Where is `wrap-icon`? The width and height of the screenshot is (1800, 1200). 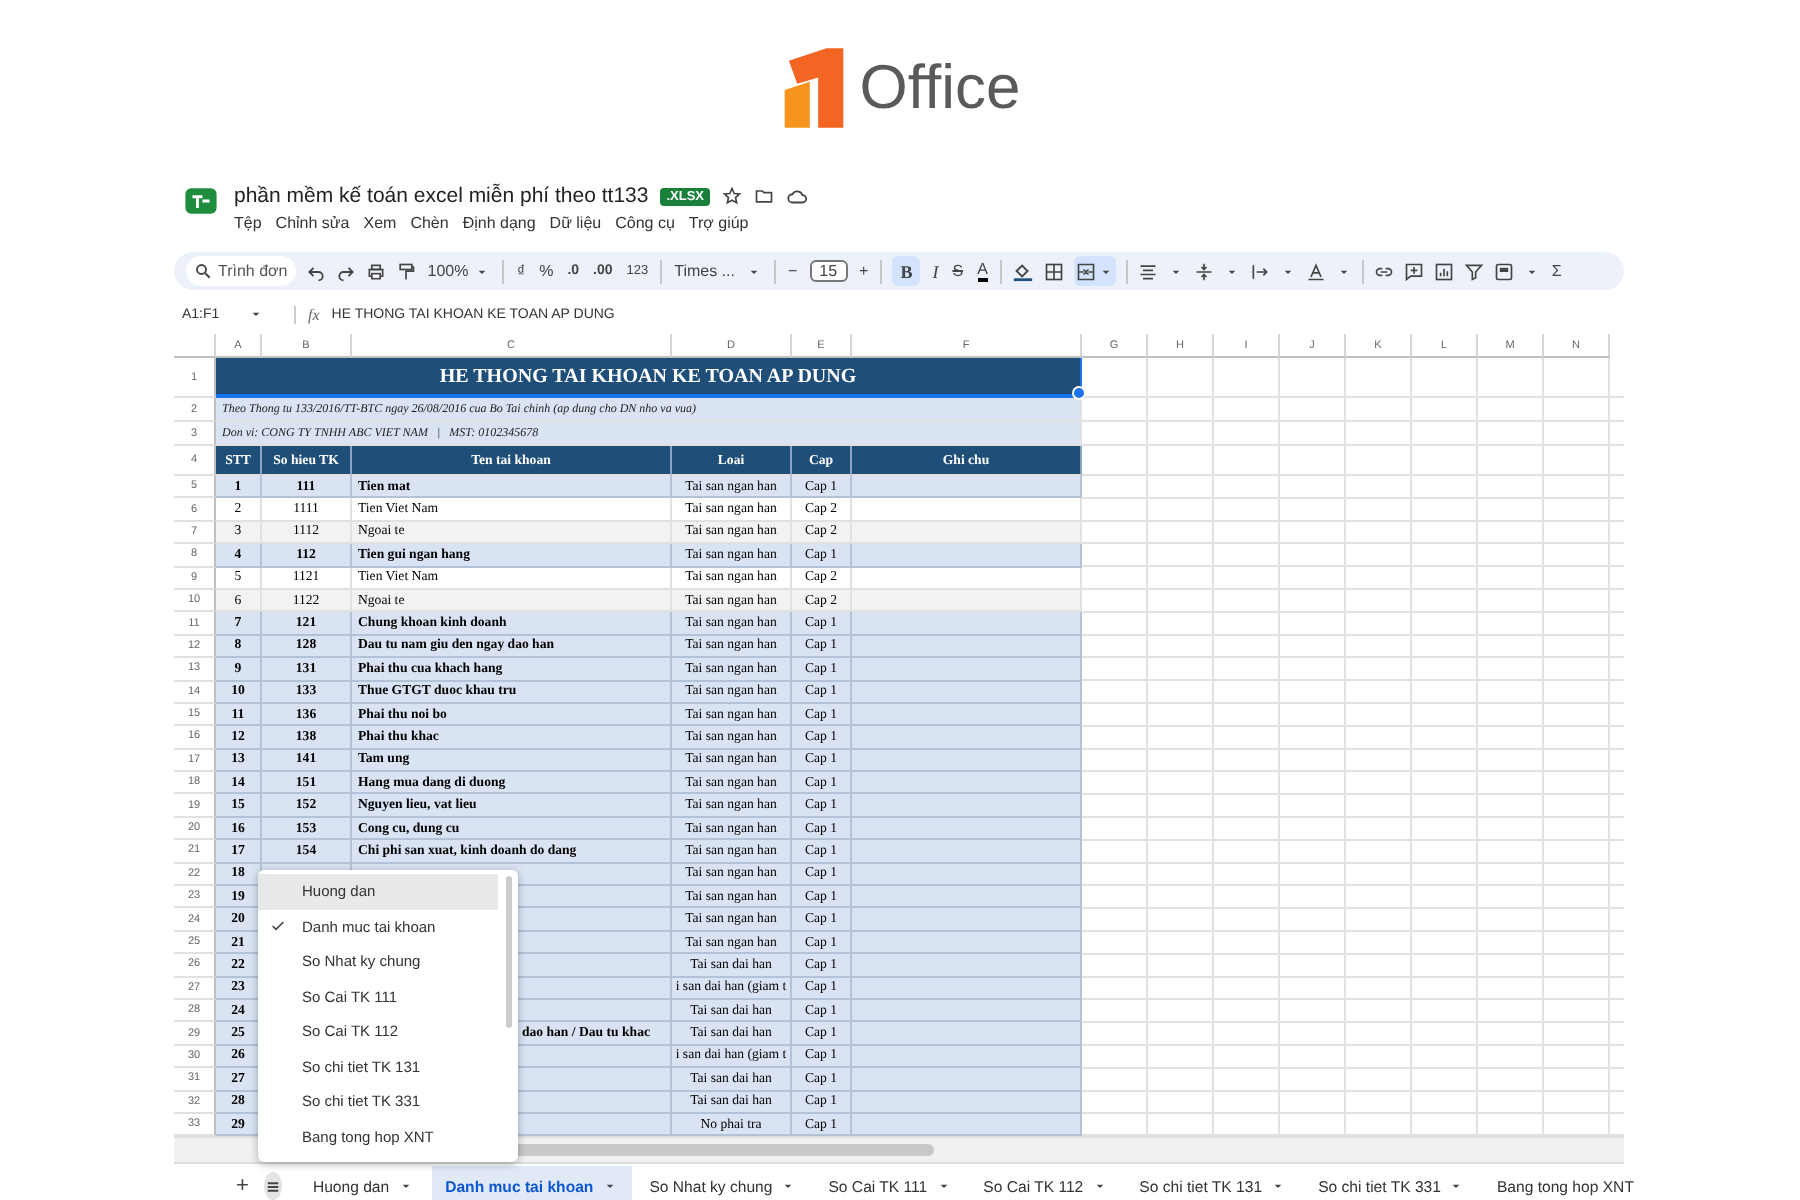 wrap-icon is located at coordinates (1259, 271).